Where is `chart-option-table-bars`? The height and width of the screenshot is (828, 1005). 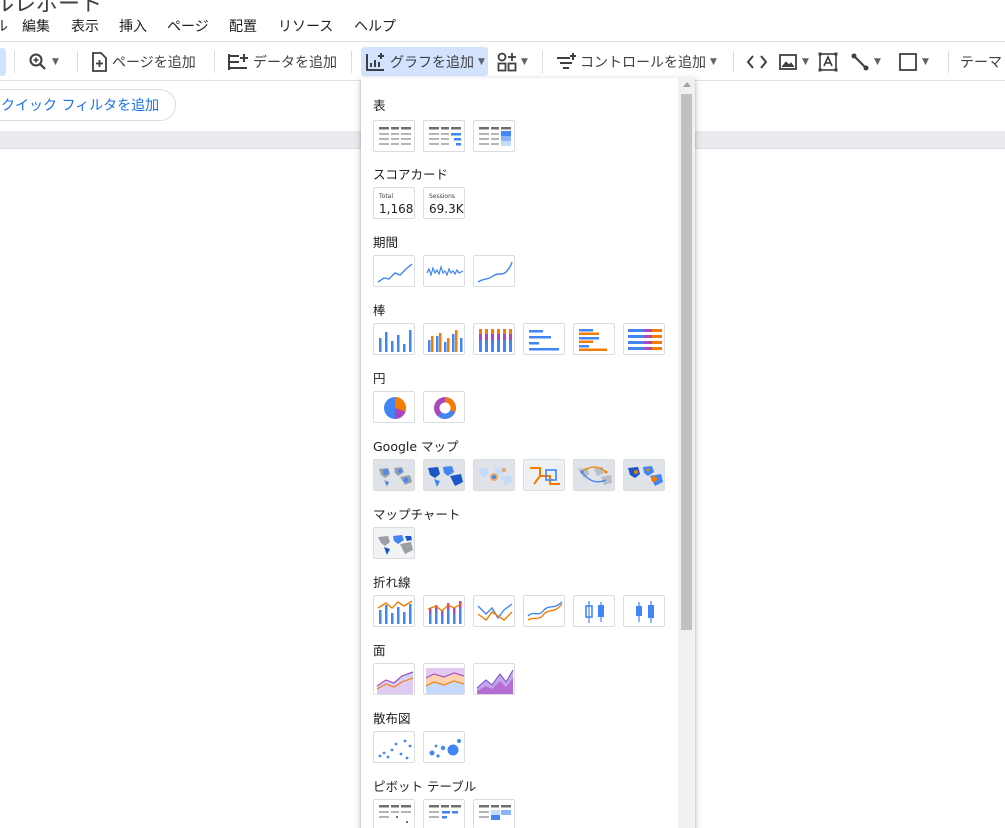
chart-option-table-bars is located at coordinates (444, 136).